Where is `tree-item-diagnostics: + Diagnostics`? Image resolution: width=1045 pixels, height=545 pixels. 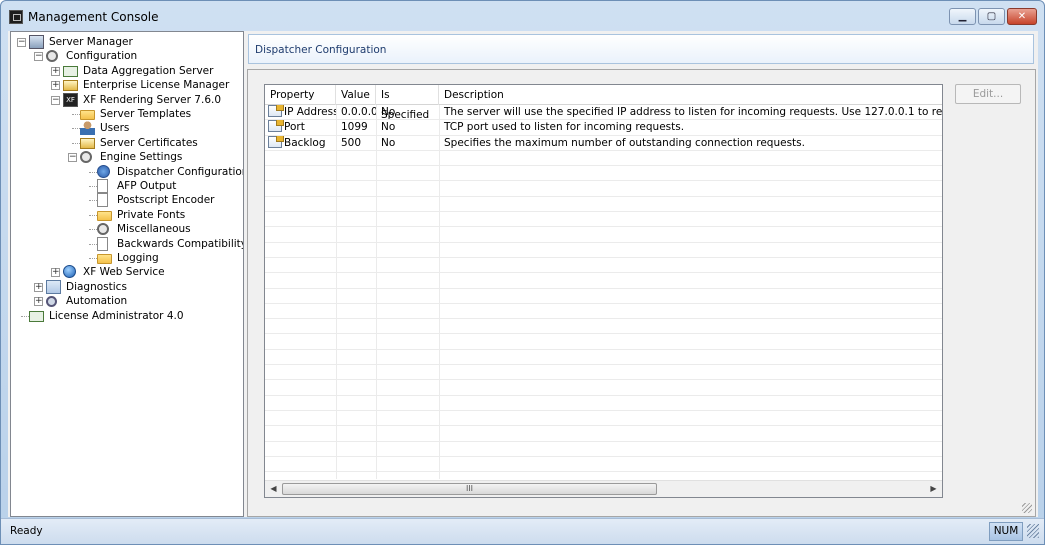
tree-item-diagnostics: + Diagnostics is located at coordinates (127, 286).